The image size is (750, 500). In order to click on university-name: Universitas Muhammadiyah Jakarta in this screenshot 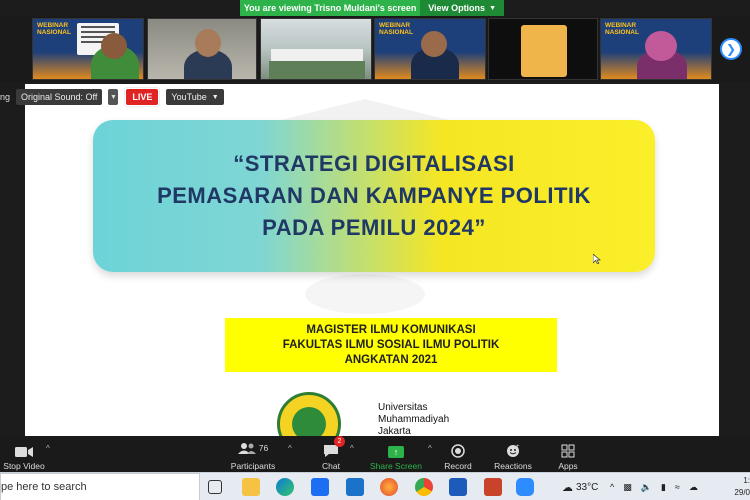, I will do `click(414, 419)`.